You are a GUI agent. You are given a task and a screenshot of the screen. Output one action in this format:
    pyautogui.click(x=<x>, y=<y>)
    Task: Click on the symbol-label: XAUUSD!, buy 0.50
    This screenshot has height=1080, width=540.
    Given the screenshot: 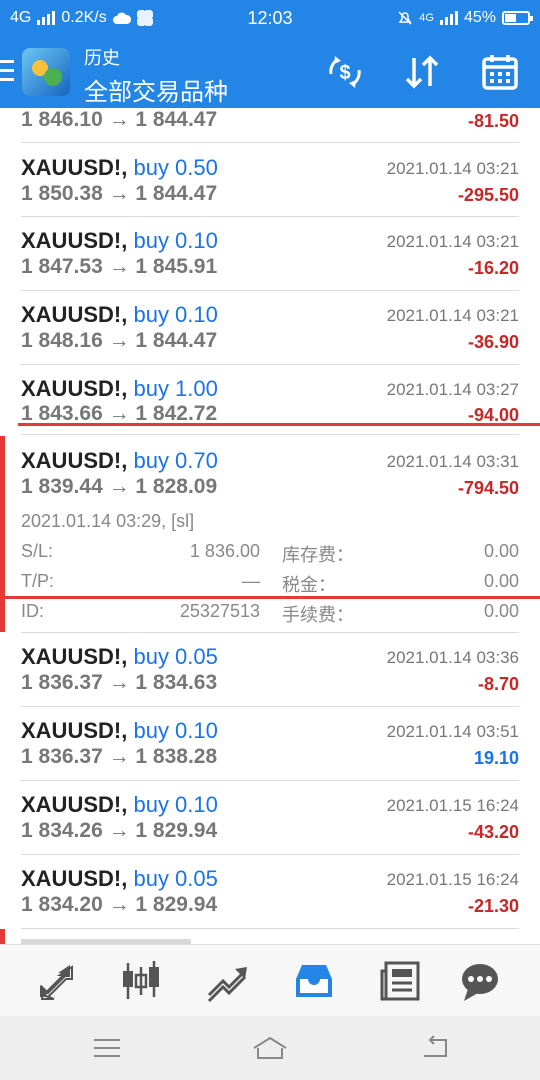 What is the action you would take?
    pyautogui.click(x=119, y=167)
    